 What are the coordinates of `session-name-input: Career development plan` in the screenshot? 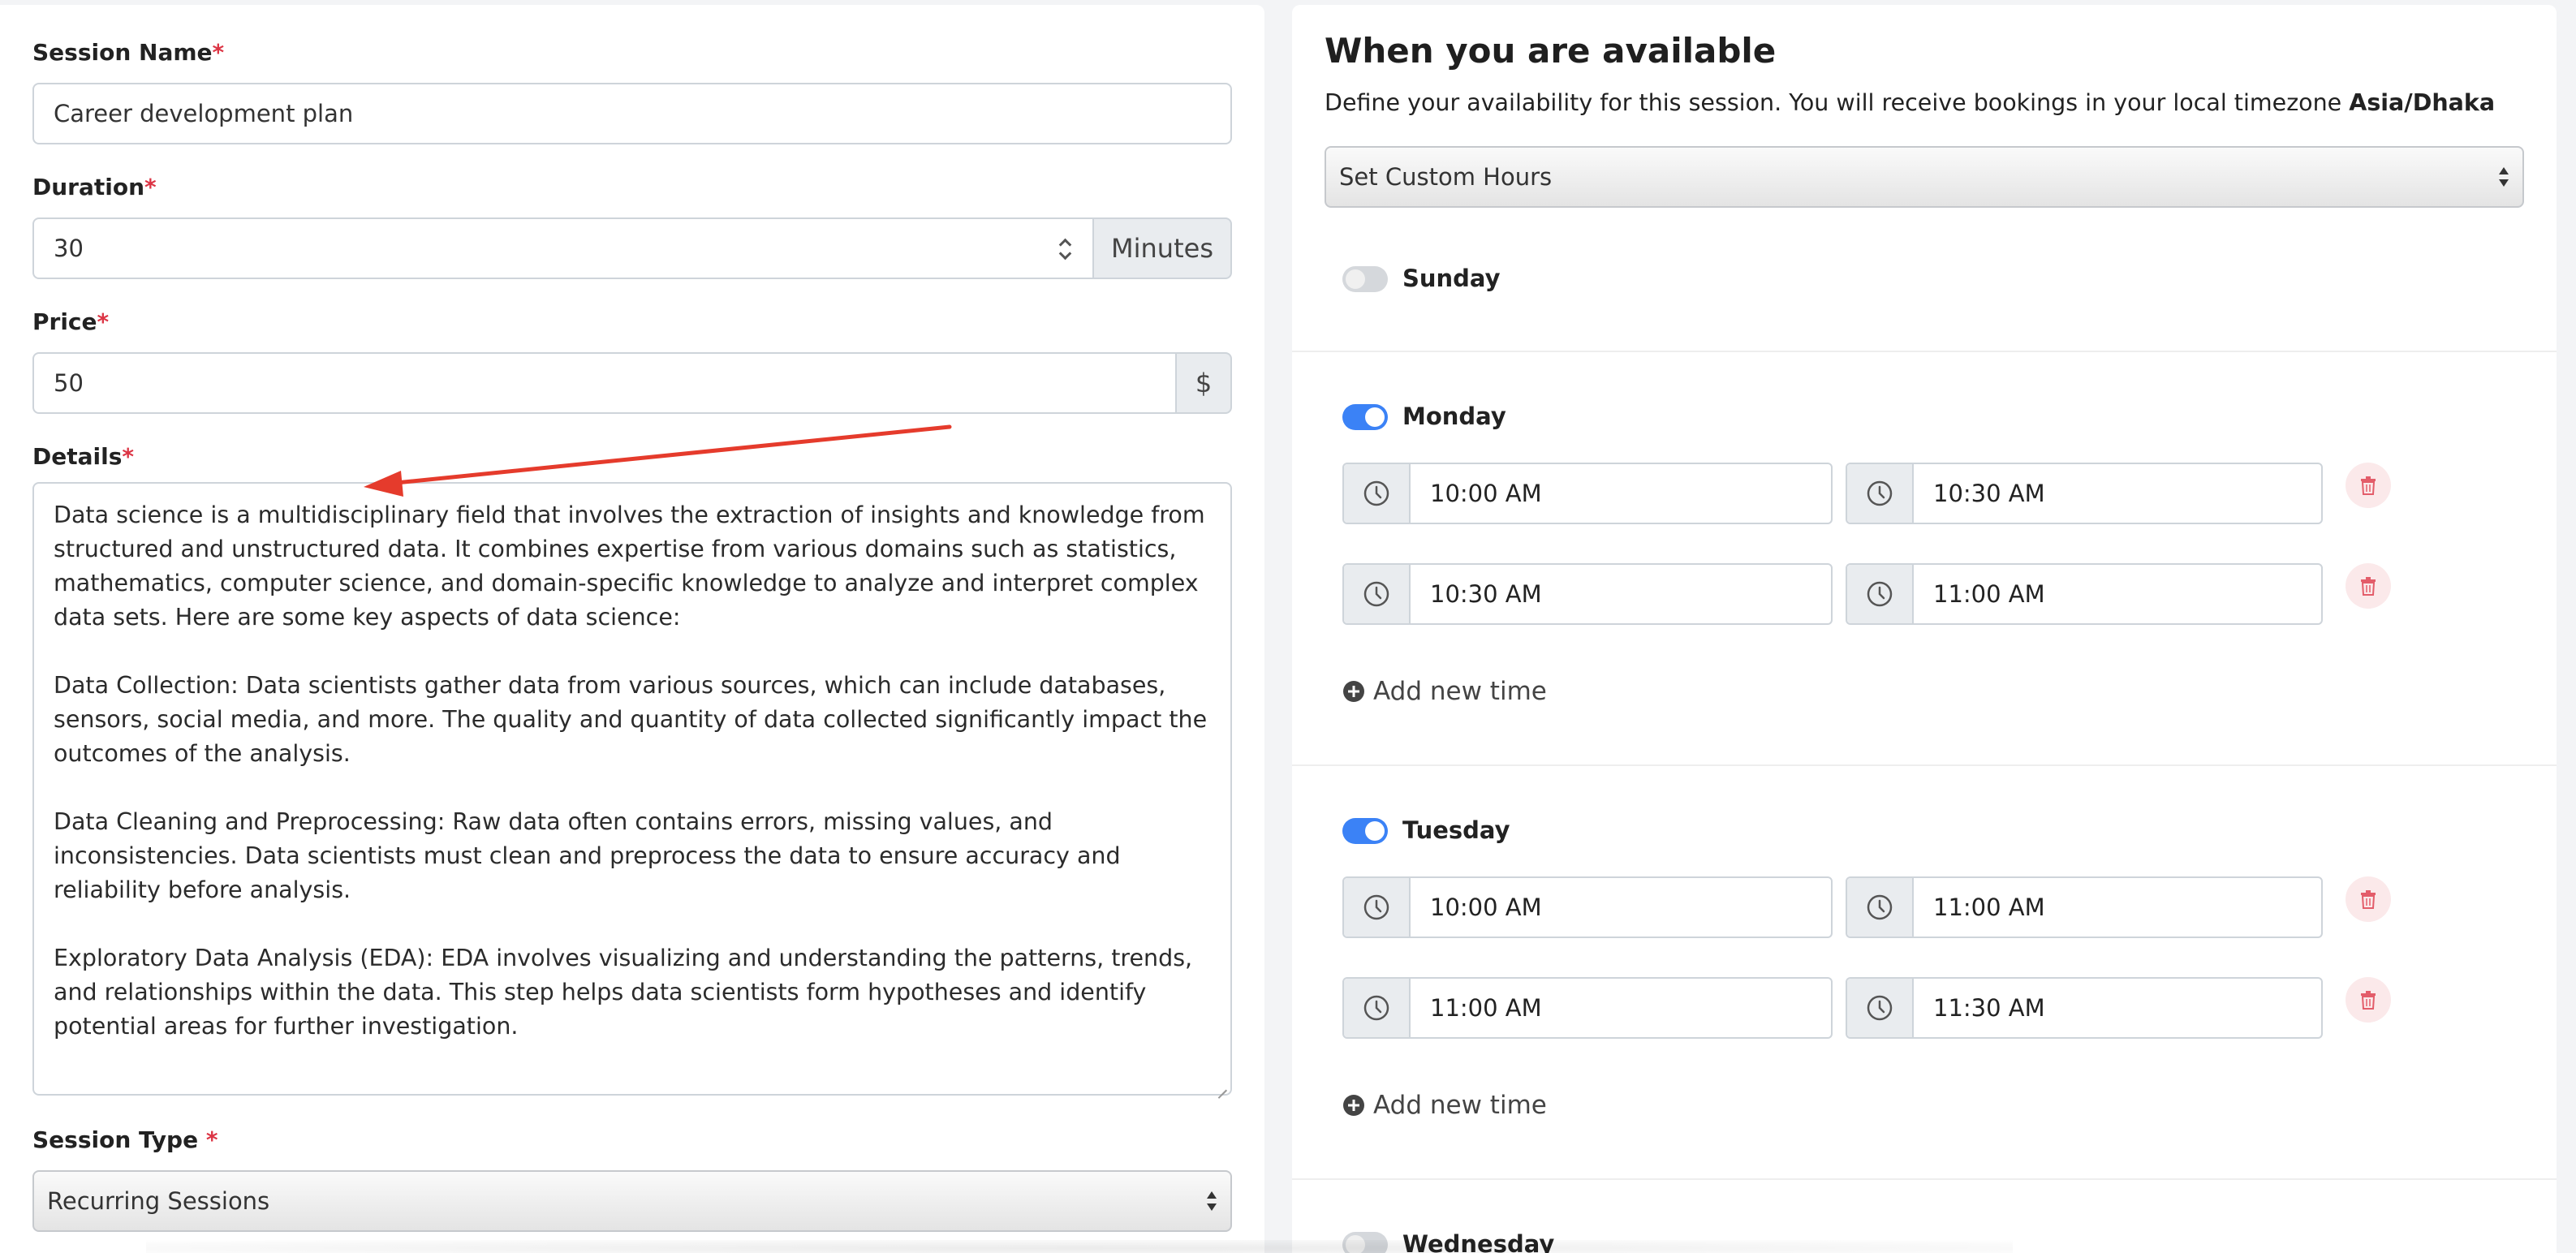 It's located at (632, 113).